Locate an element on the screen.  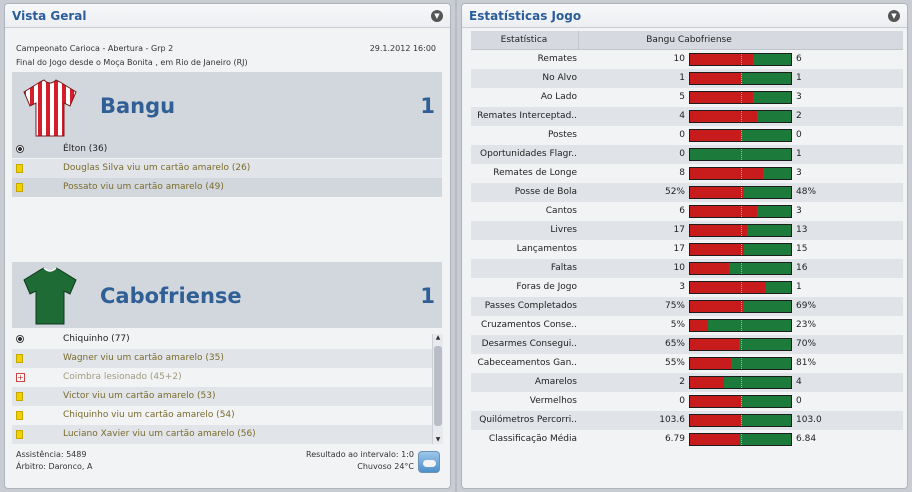
stat-row: Ao Lado 5 3 is located at coordinates (687, 97).